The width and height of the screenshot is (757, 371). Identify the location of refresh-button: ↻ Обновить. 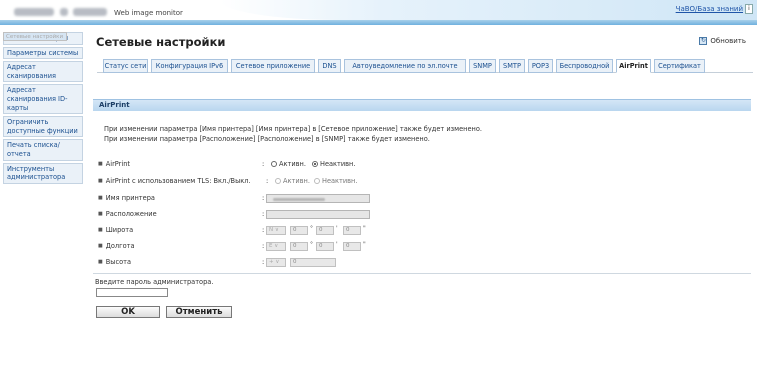
(722, 41).